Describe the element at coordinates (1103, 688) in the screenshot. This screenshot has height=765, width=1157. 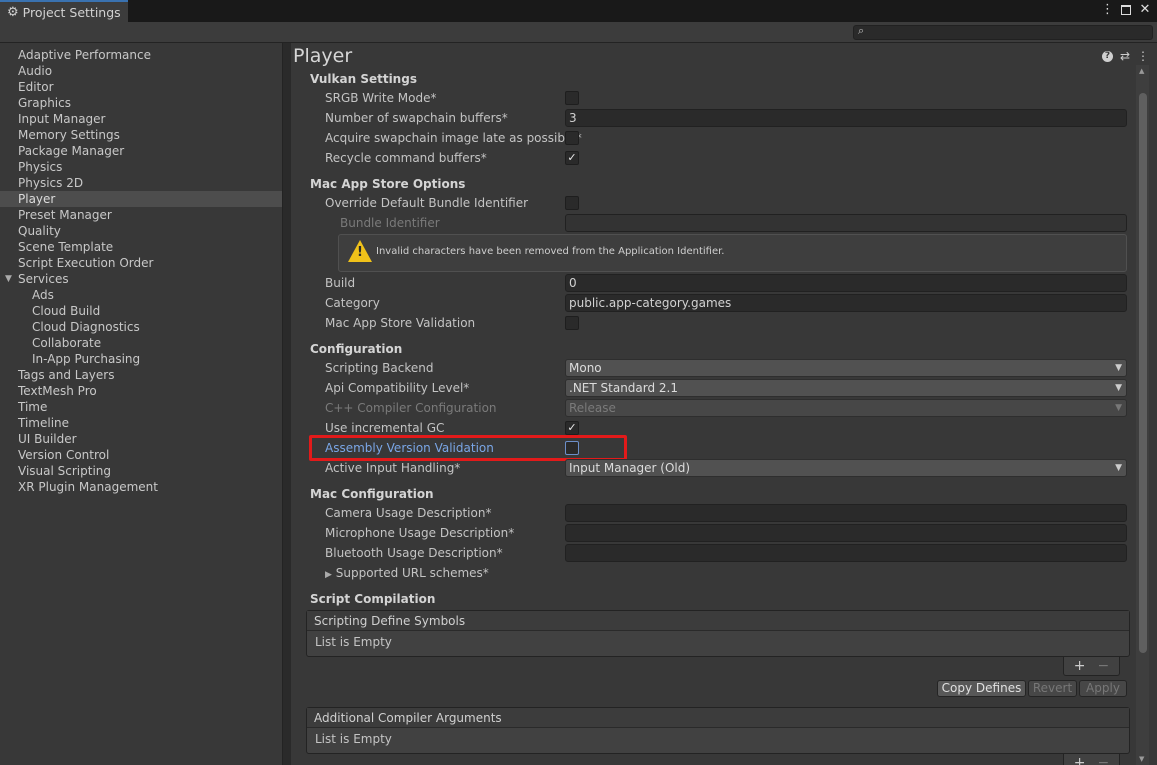
I see `apply-button: Apply` at that location.